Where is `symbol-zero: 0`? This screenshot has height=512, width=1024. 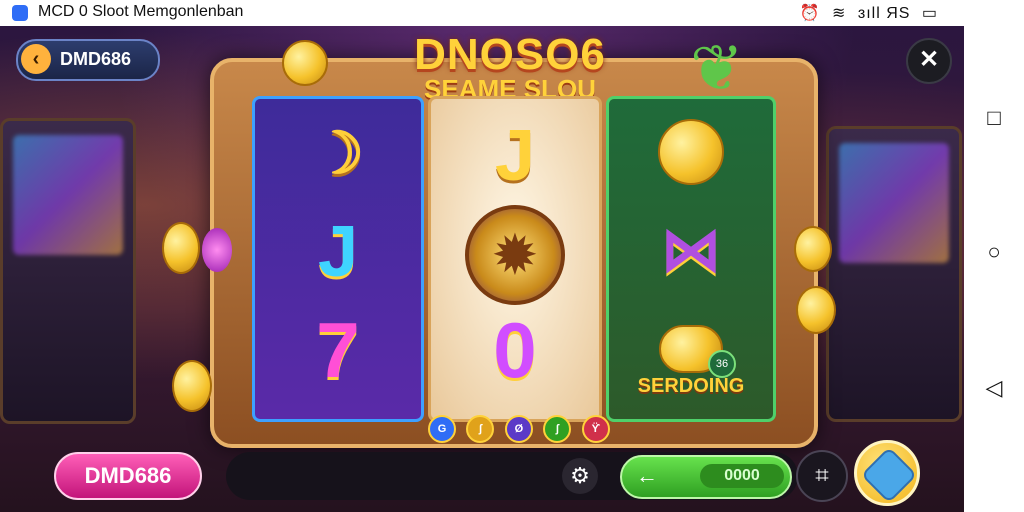 symbol-zero: 0 is located at coordinates (515, 350).